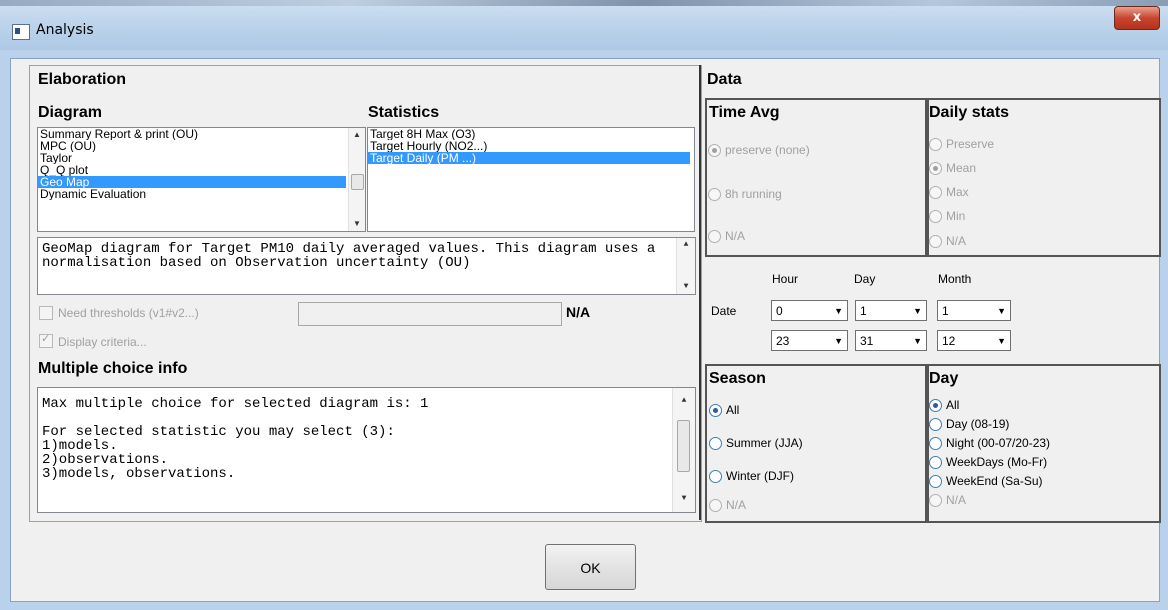 The width and height of the screenshot is (1168, 610). Describe the element at coordinates (974, 310) in the screenshot. I see `month-from-select: 1 ▼` at that location.